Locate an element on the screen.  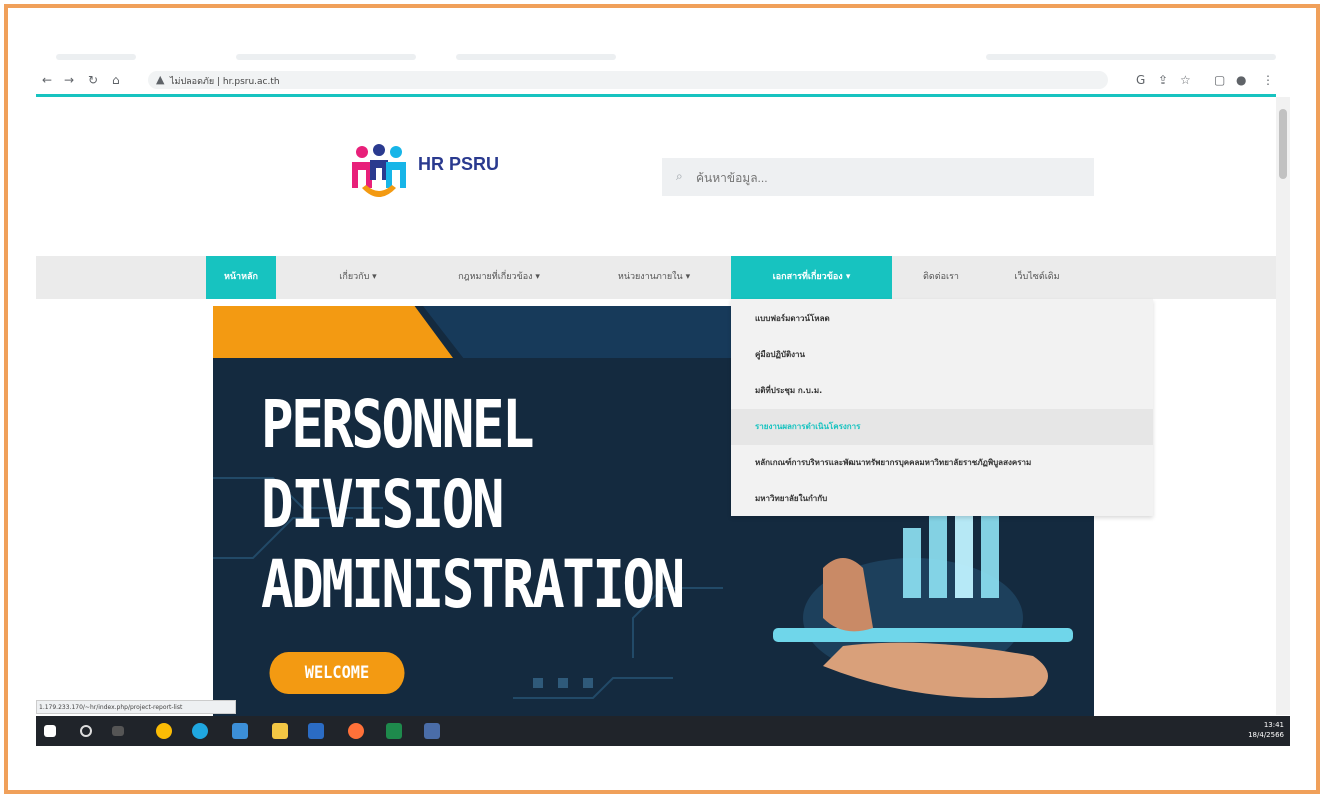
share-icon: ⇪ is located at coordinates (1163, 80).